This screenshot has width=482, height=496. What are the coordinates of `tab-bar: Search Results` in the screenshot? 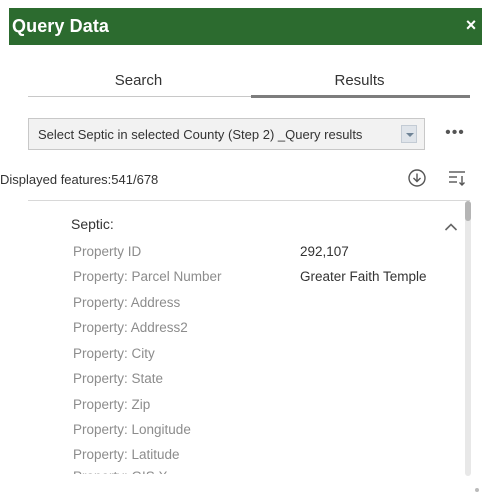 It's located at (249, 83).